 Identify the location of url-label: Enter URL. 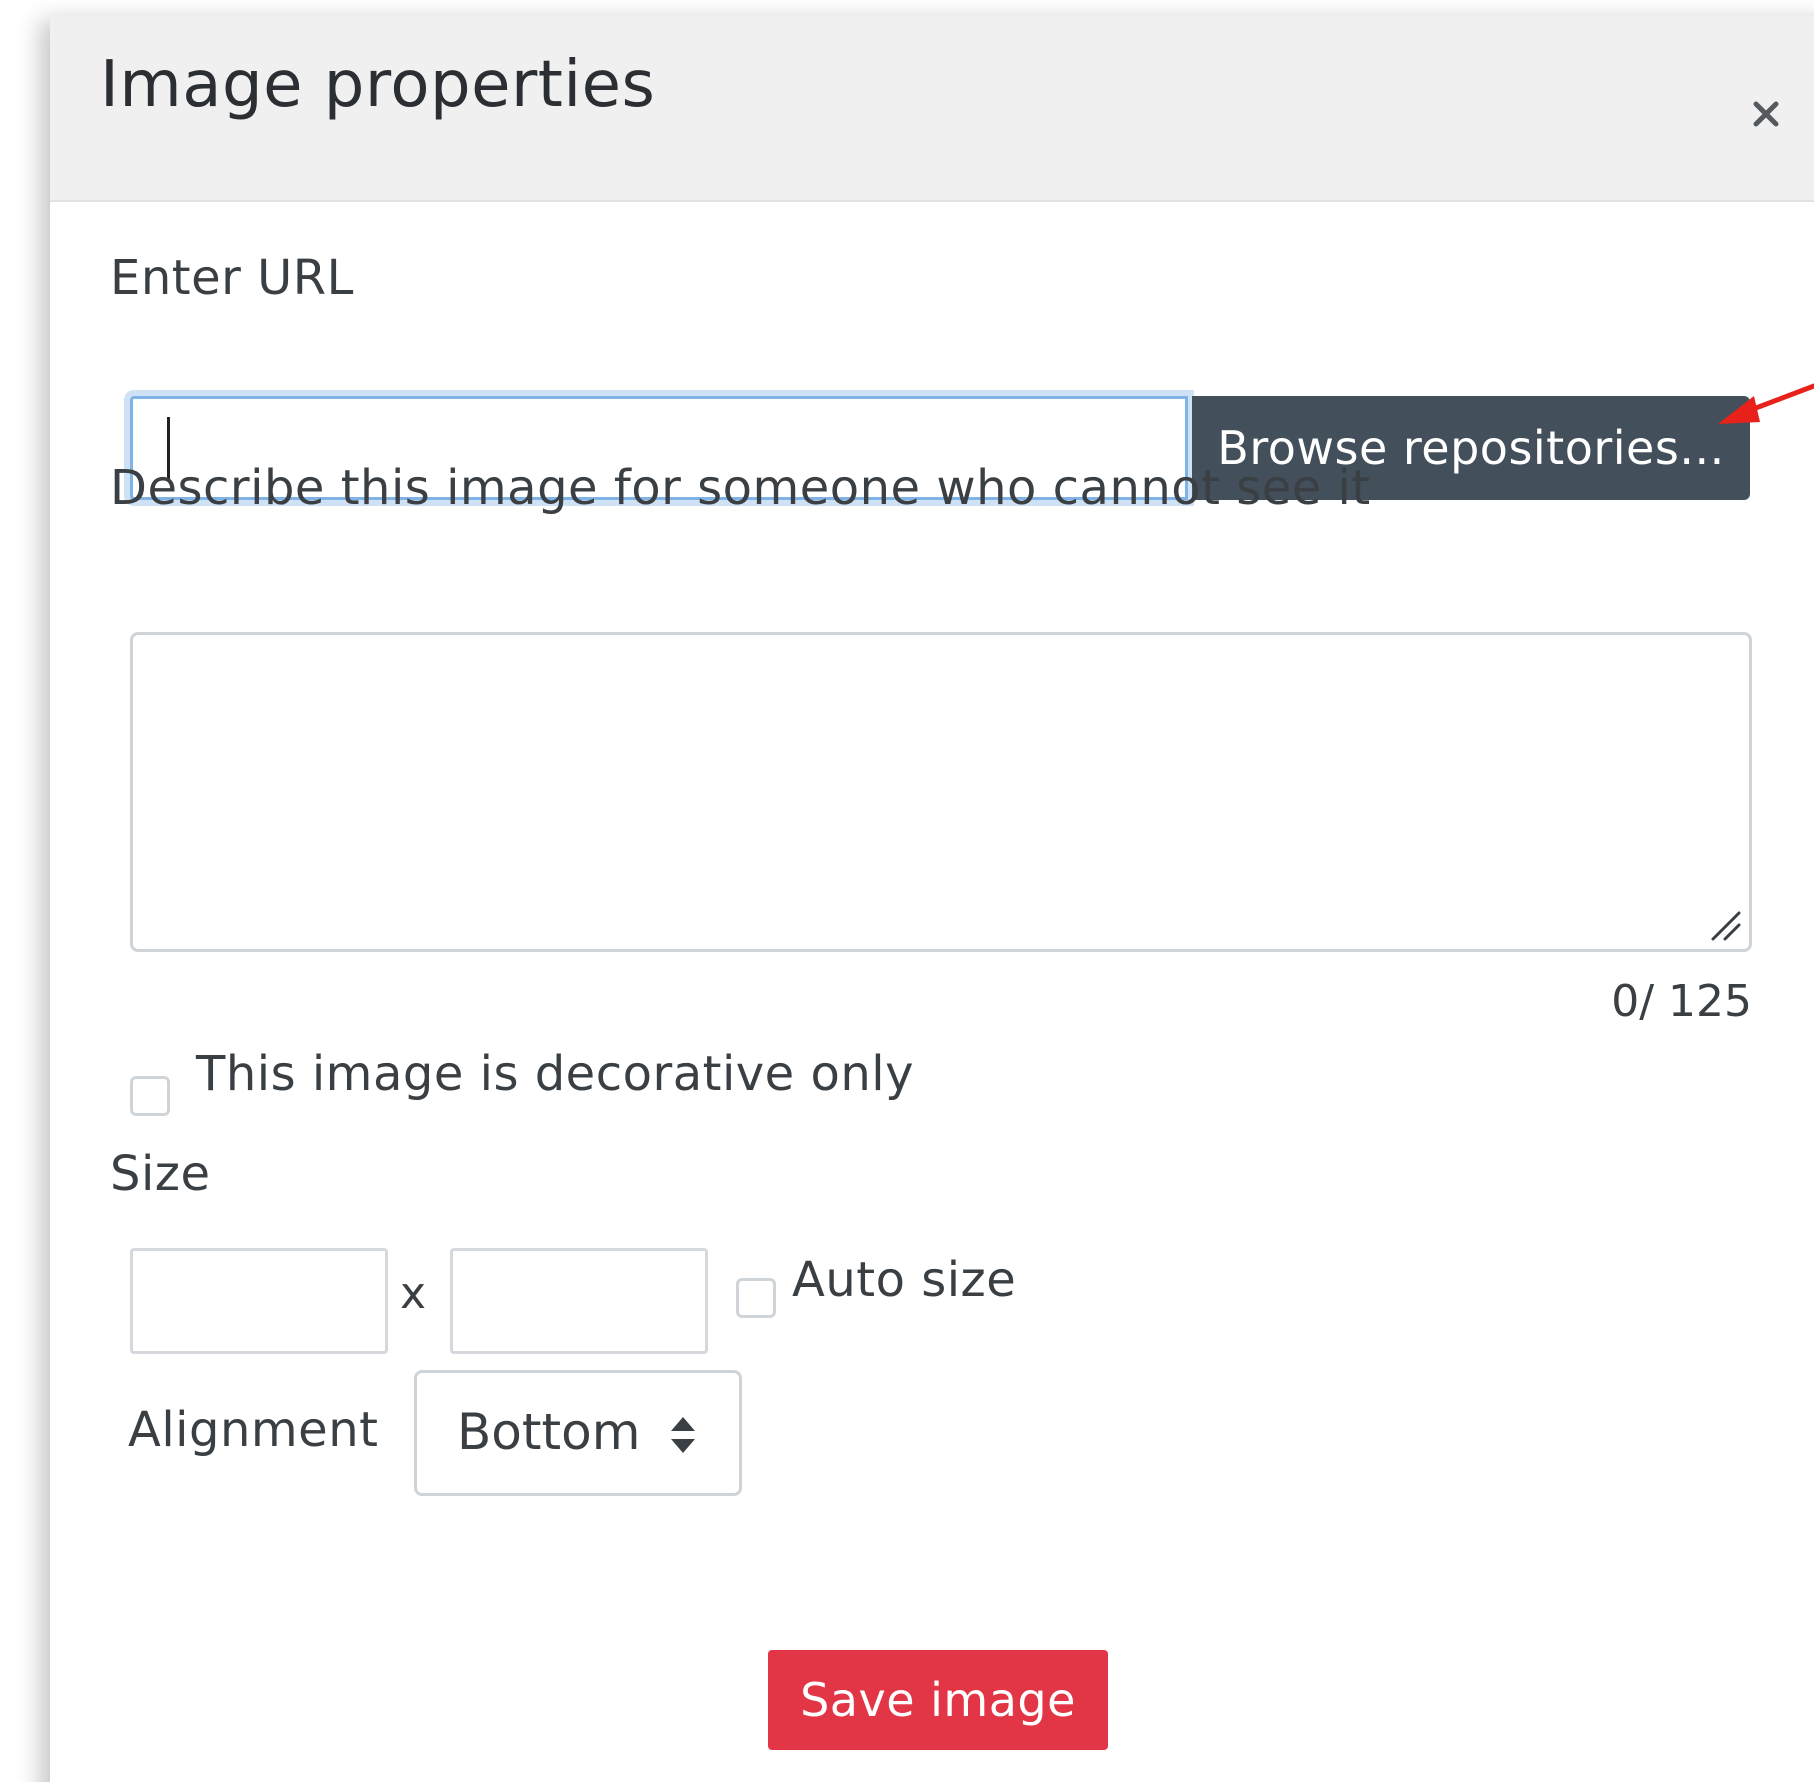
(232, 278).